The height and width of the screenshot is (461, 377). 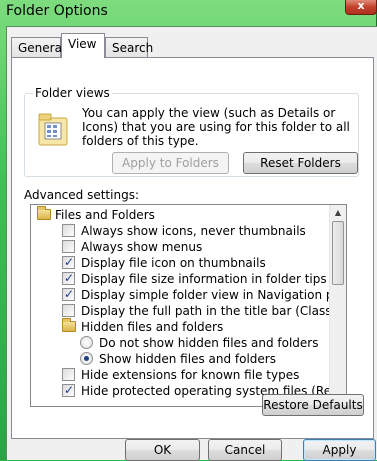 What do you see at coordinates (300, 163) in the screenshot?
I see `reset-folders-button: Reset Folders` at bounding box center [300, 163].